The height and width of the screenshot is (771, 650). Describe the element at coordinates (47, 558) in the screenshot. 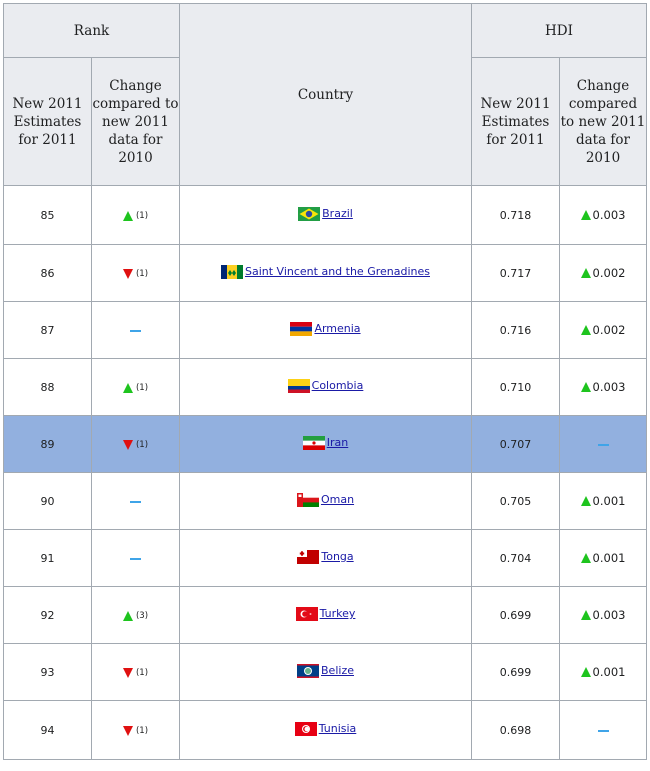

I see `rank-cell: 91` at that location.